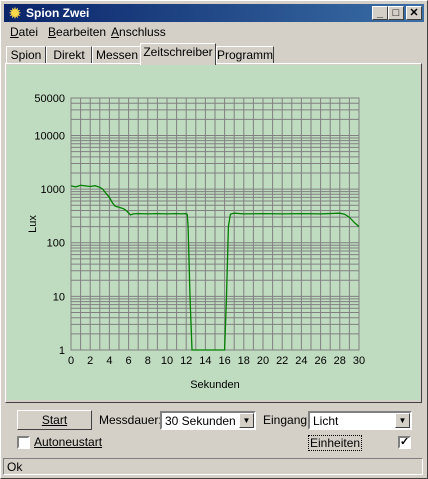  What do you see at coordinates (178, 54) in the screenshot?
I see `tab-zeitschreiber: Zeitschreiber` at bounding box center [178, 54].